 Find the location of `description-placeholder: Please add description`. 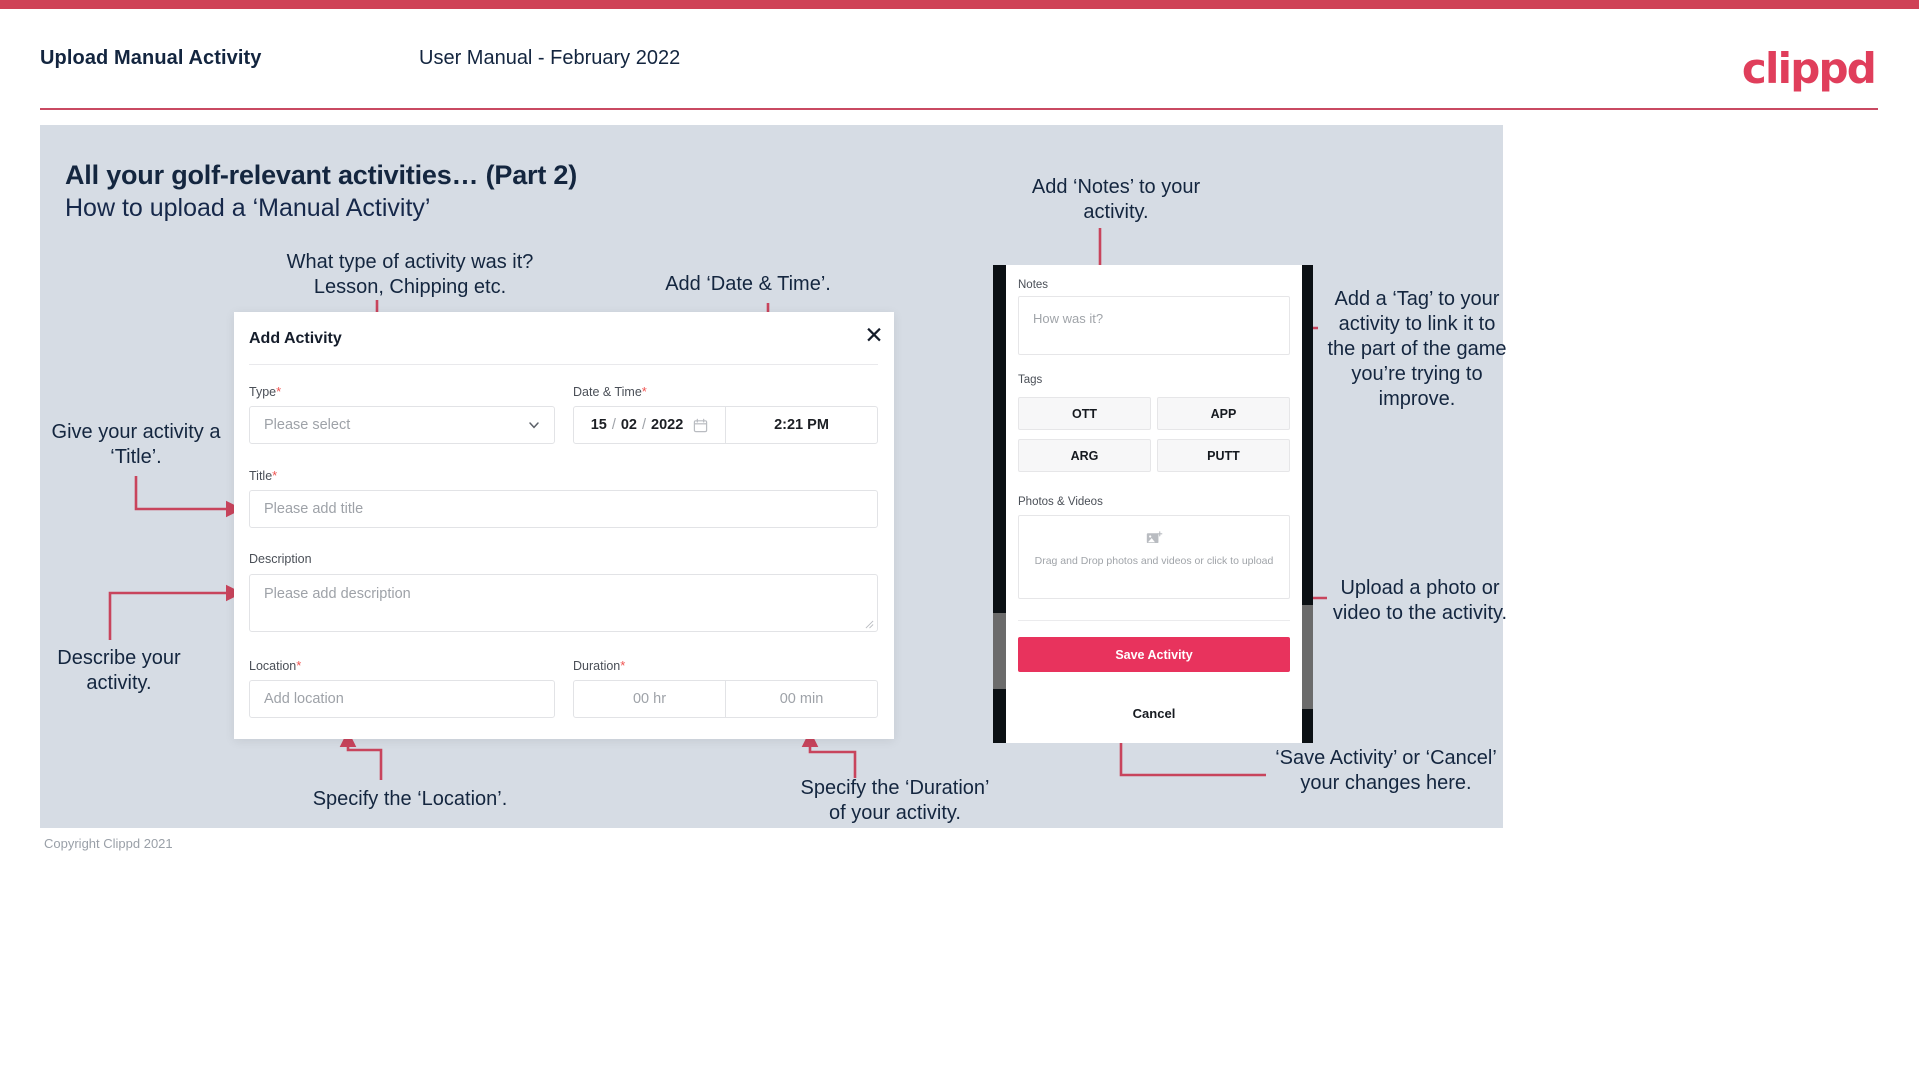

description-placeholder: Please add description is located at coordinates (337, 594).